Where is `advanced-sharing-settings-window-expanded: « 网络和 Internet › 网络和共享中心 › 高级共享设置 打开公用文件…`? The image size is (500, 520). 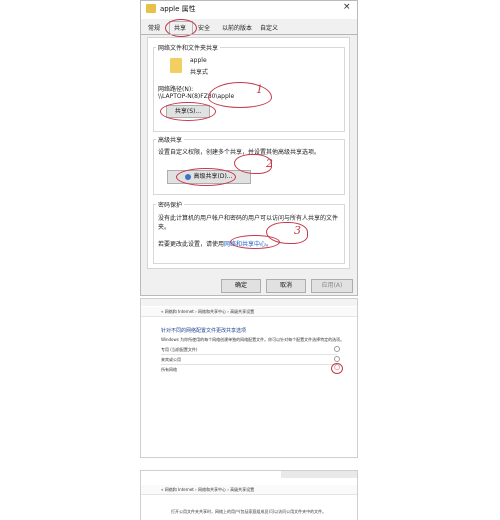
advanced-sharing-settings-window-expanded: « 网络和 Internet › 网络和共享中心 › 高级共享设置 打开公用文件… is located at coordinates (249, 495).